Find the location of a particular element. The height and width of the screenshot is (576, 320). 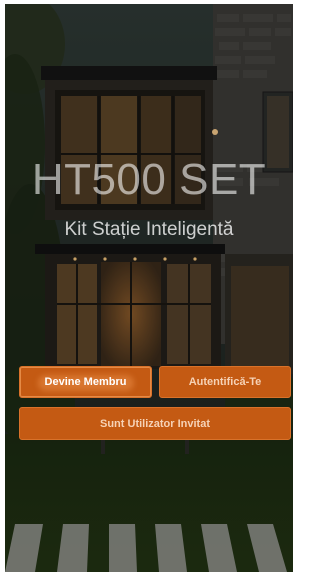

guest-user-button: Sunt Utilizator Invitat is located at coordinates (155, 423).